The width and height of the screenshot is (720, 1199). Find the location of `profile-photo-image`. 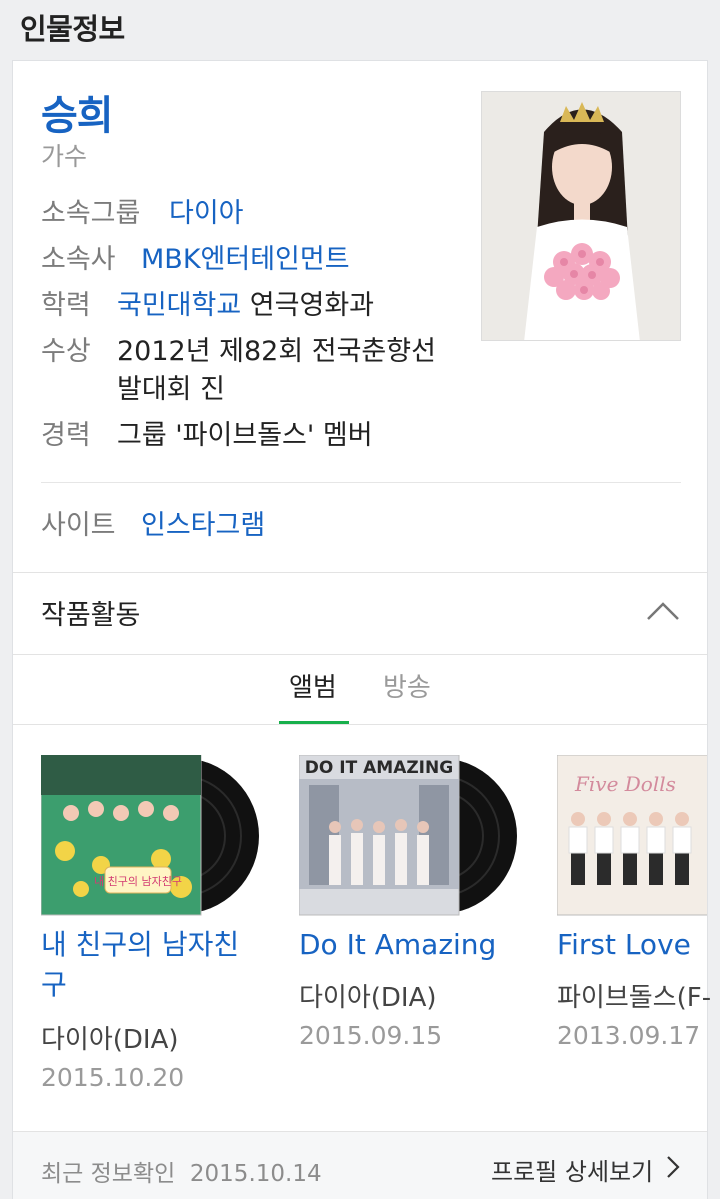

profile-photo-image is located at coordinates (581, 216).